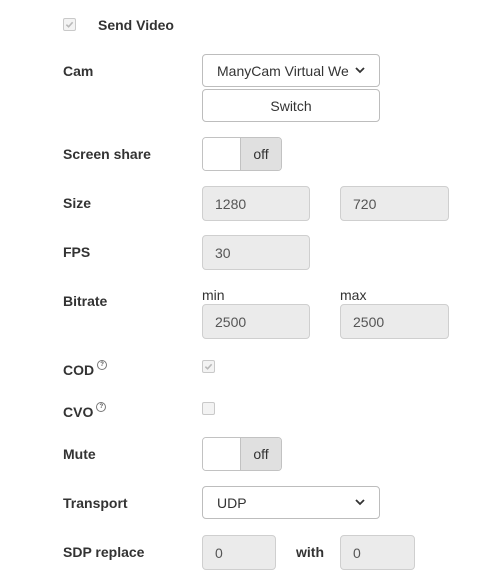 The height and width of the screenshot is (582, 480). What do you see at coordinates (104, 552) in the screenshot?
I see `sdp-replace-label: SDP replace` at bounding box center [104, 552].